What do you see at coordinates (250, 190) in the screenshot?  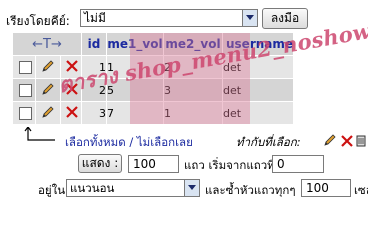 I see `repeat-header-label: และซ้ำหัวแถวทุกๆ` at bounding box center [250, 190].